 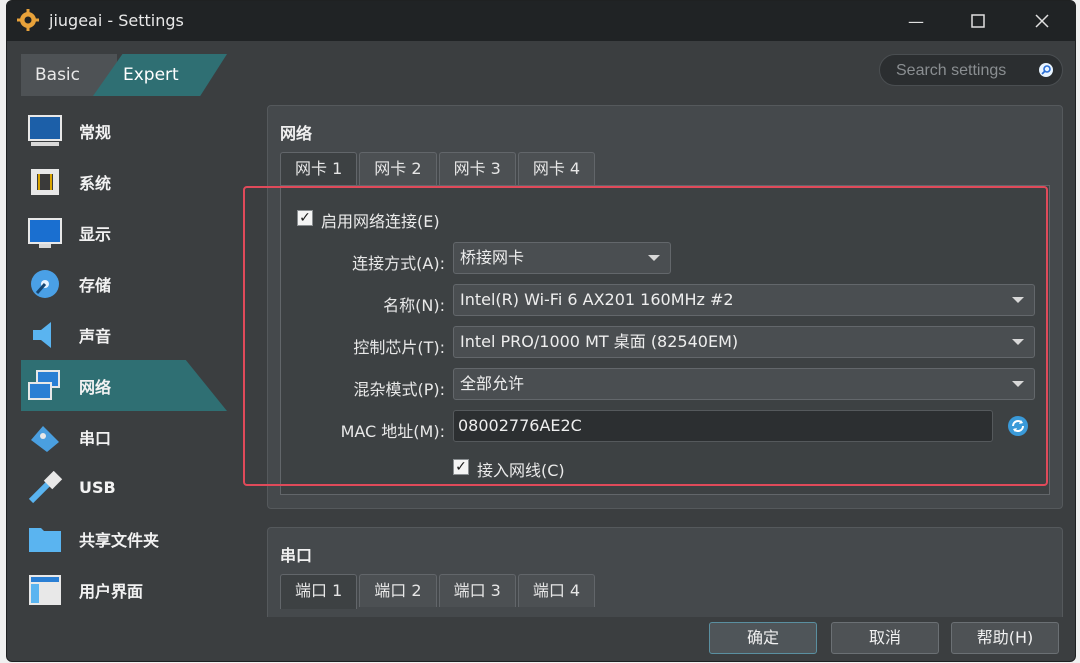 I want to click on name-select: Intel(R) Wi-Fi 6 AX201 160MHz #2, so click(x=744, y=300).